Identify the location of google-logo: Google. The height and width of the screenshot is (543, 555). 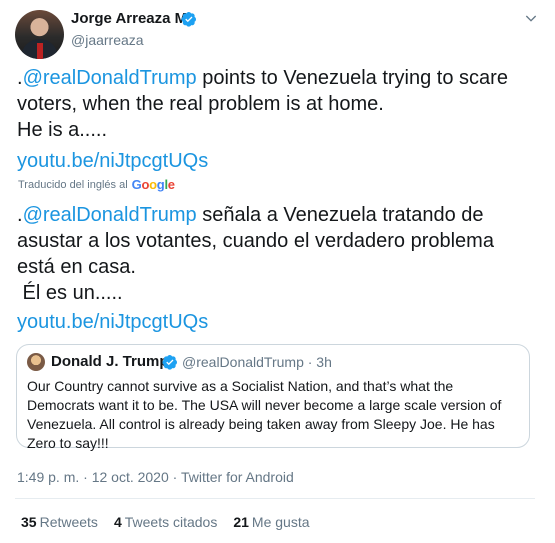
(153, 184).